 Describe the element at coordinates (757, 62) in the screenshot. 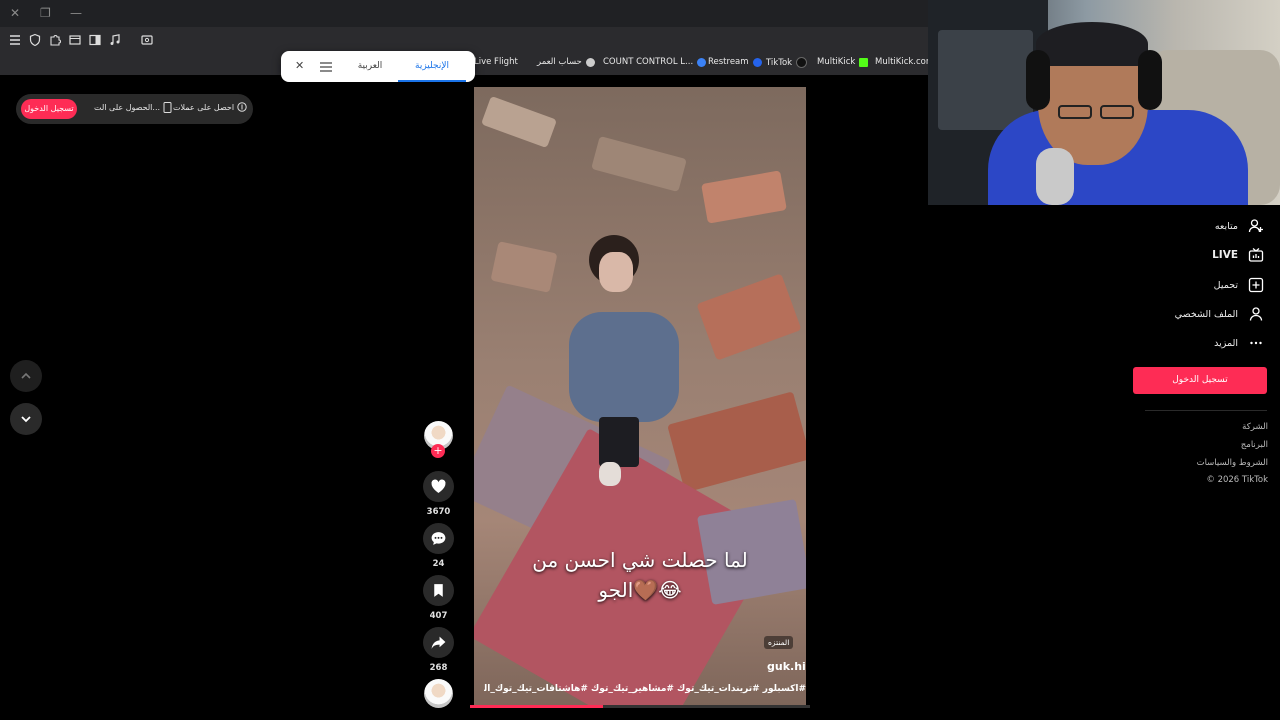

I see `restream-icon` at that location.